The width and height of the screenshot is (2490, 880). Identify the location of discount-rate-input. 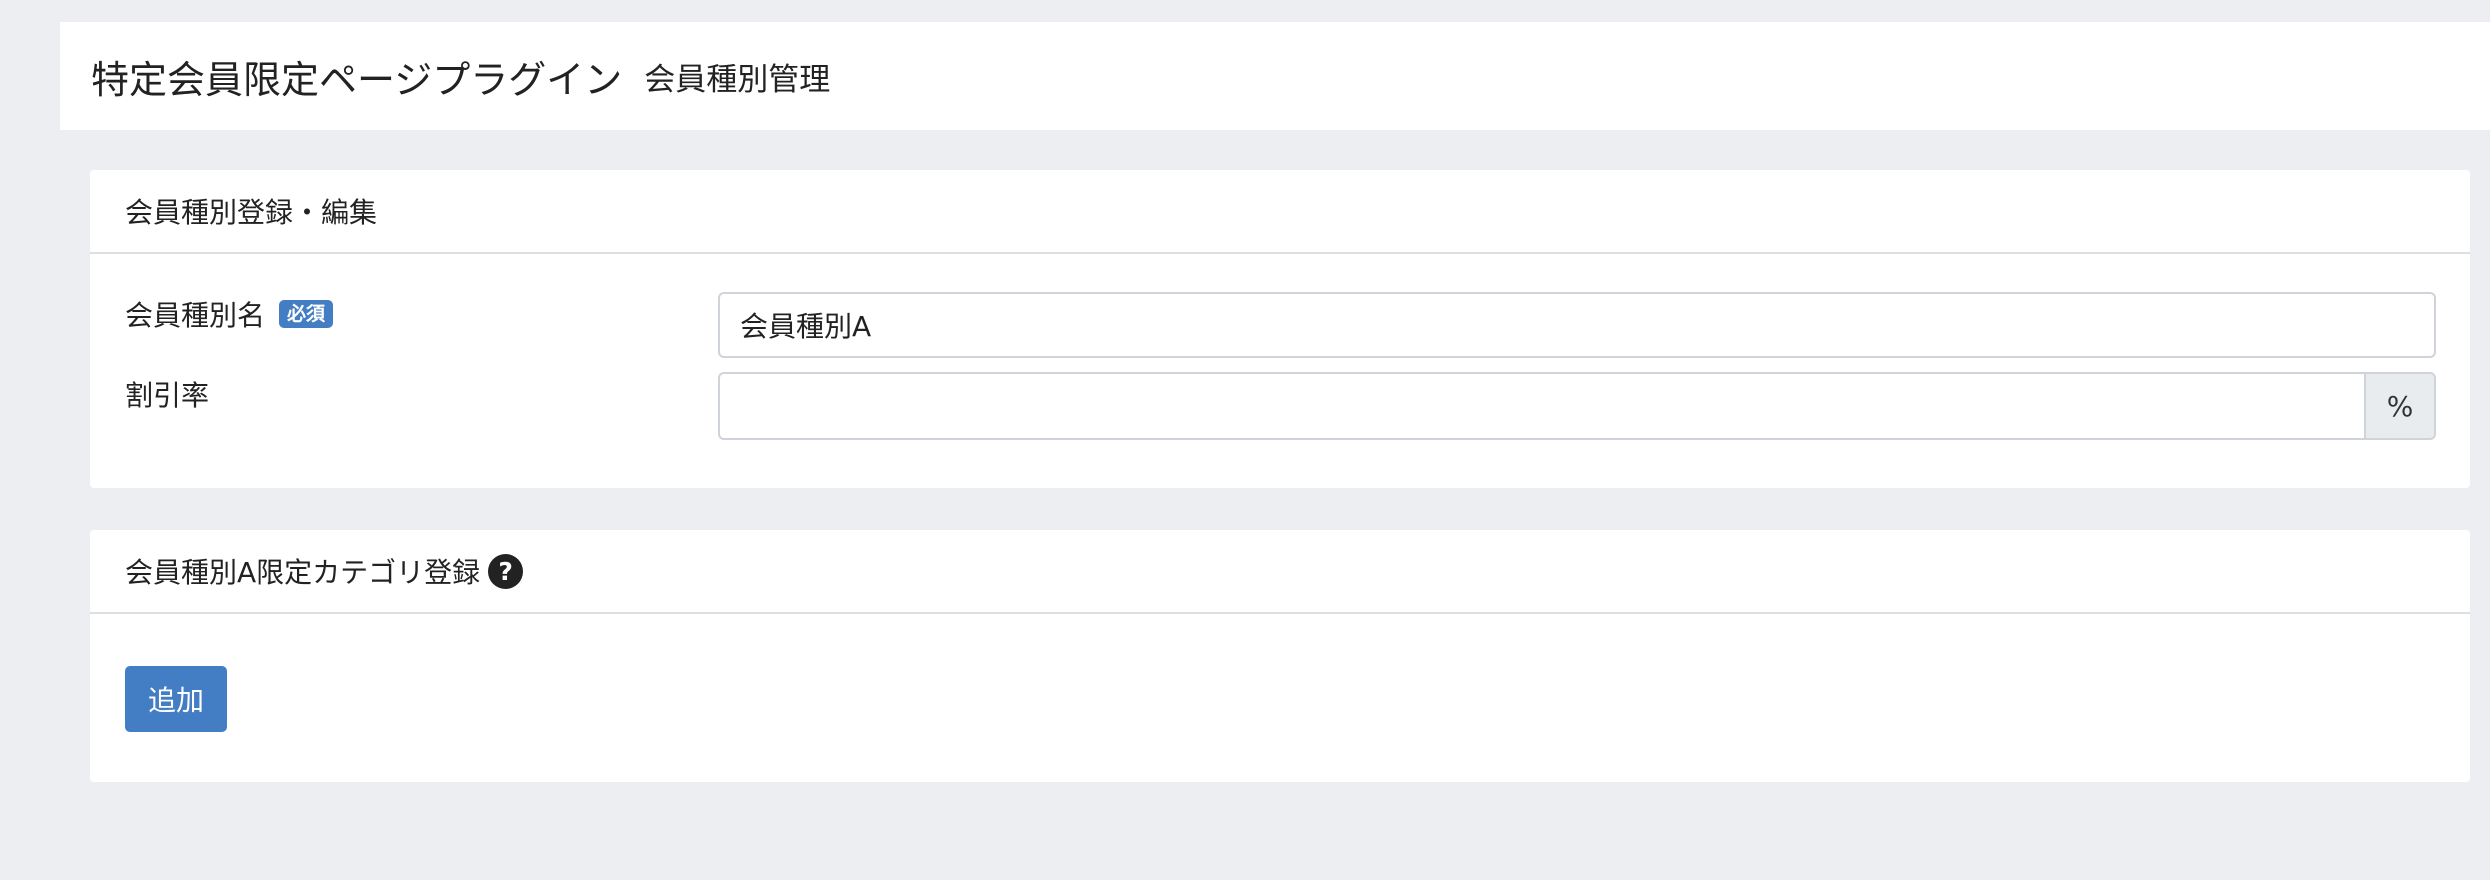
(1541, 406).